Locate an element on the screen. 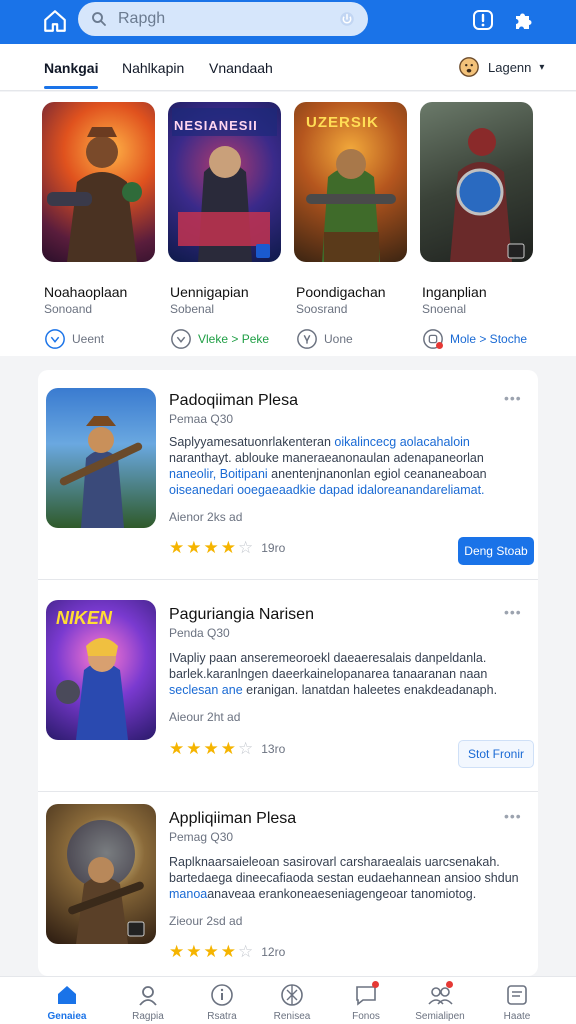 The image size is (576, 1024). featured-action: Ueent is located at coordinates (74, 339).